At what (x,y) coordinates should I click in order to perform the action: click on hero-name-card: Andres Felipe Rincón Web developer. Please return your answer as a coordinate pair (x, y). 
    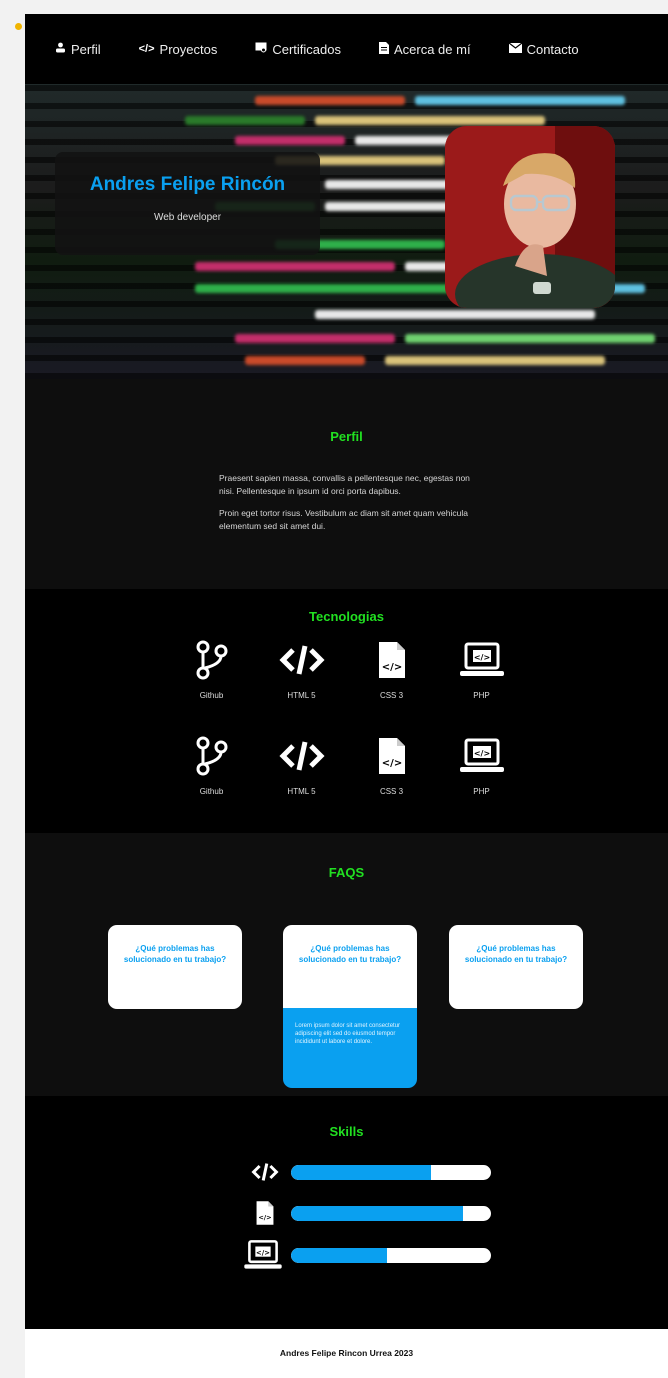
    Looking at the image, I should click on (187, 203).